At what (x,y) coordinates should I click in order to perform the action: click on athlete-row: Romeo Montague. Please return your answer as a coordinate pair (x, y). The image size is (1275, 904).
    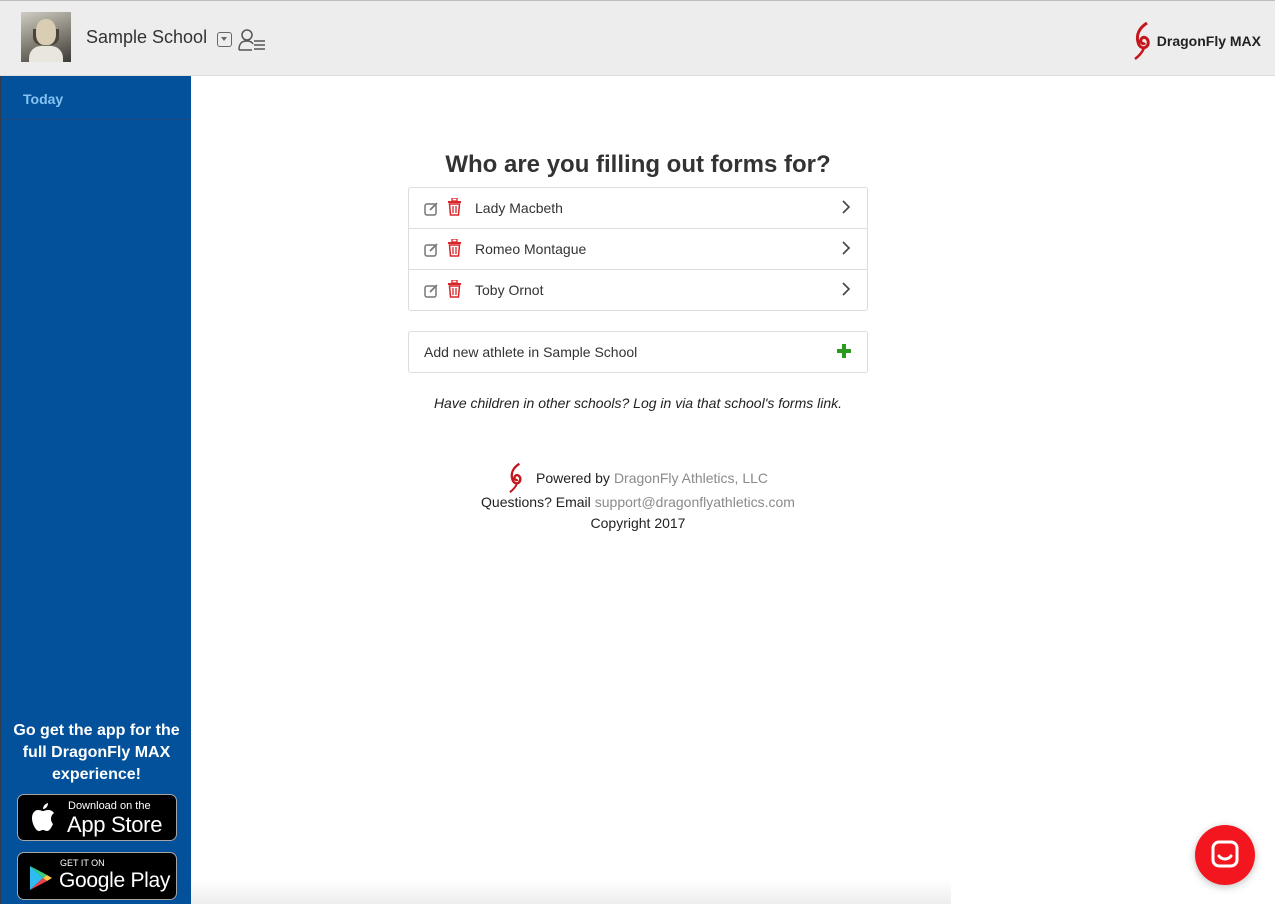
    Looking at the image, I should click on (638, 249).